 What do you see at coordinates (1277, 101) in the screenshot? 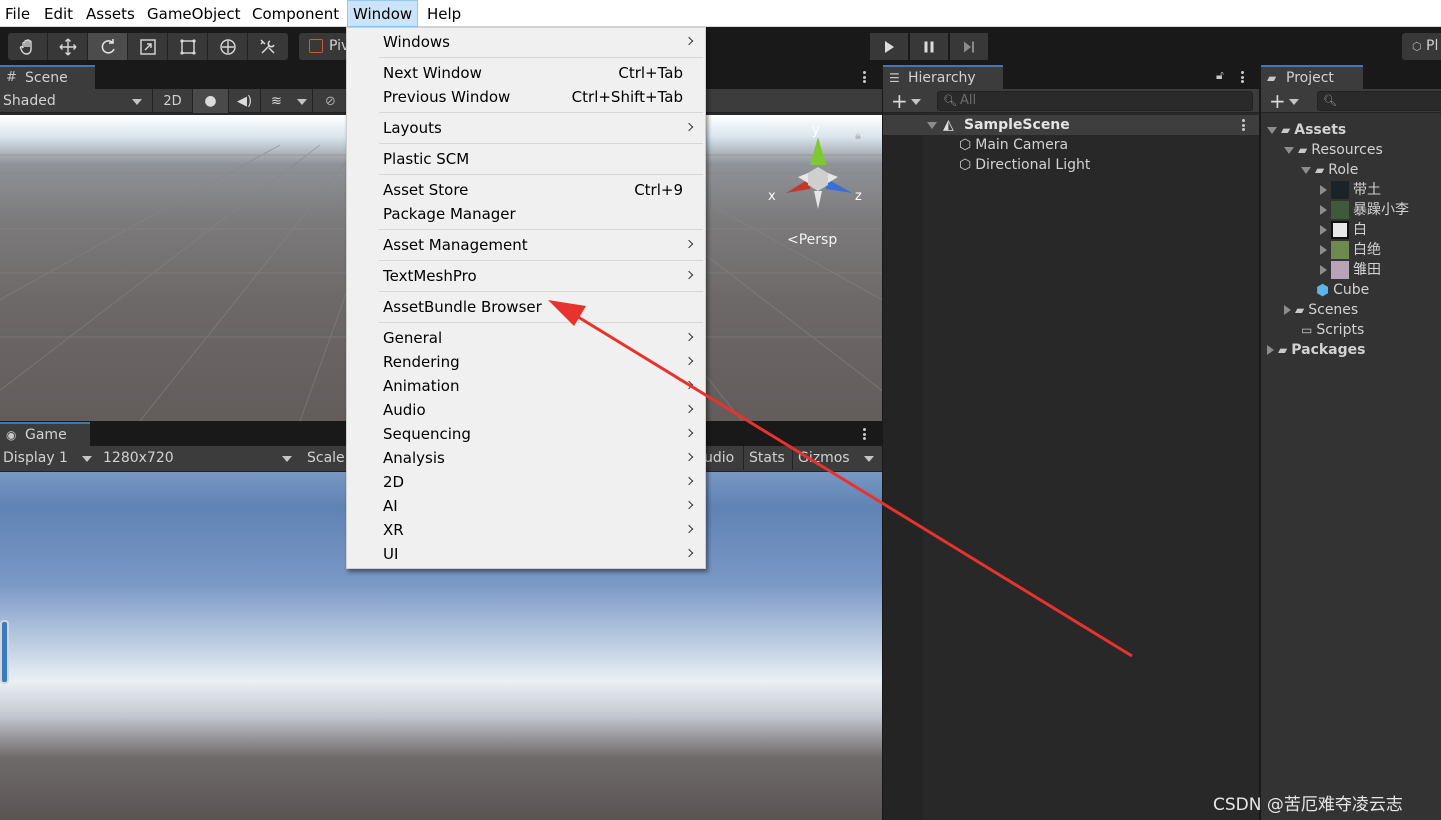
I see `project-create-icon: +` at bounding box center [1277, 101].